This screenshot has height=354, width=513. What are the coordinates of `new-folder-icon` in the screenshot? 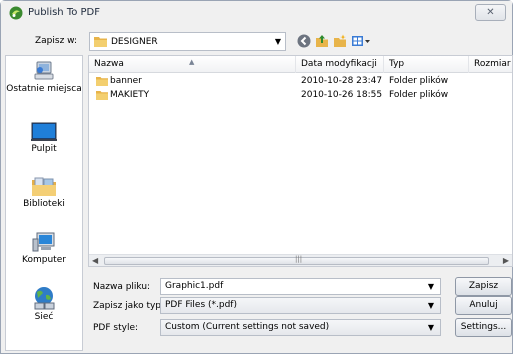 It's located at (340, 41).